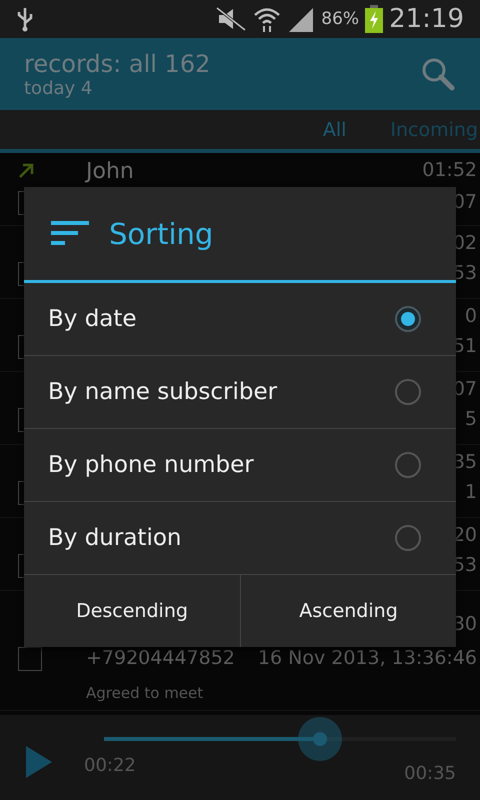  Describe the element at coordinates (367, 659) in the screenshot. I see `call-date: 16 Nov 2013, 13:36:46` at that location.